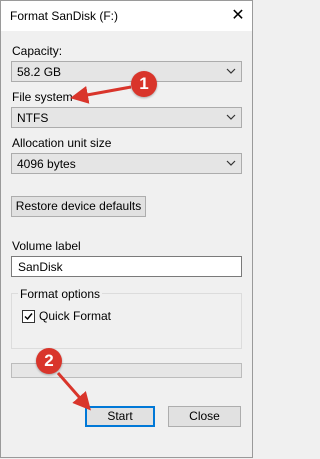  Describe the element at coordinates (78, 206) in the screenshot. I see `restore-defaults-button: Restore device defaults` at that location.